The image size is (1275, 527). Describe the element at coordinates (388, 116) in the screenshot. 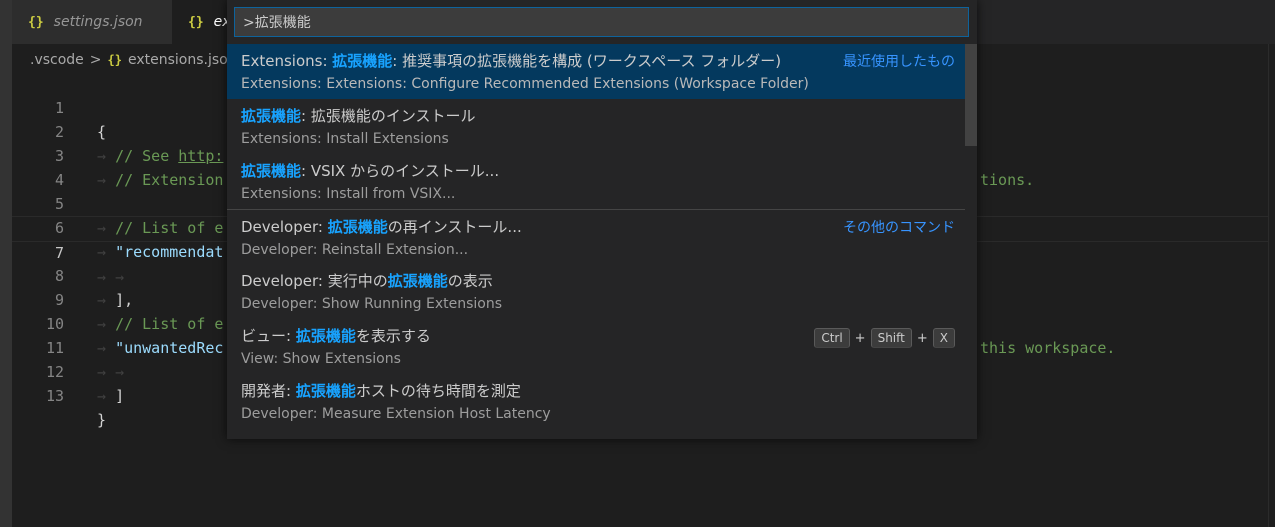

I see `command-label-suffix: : 拡張機能のインストール` at that location.